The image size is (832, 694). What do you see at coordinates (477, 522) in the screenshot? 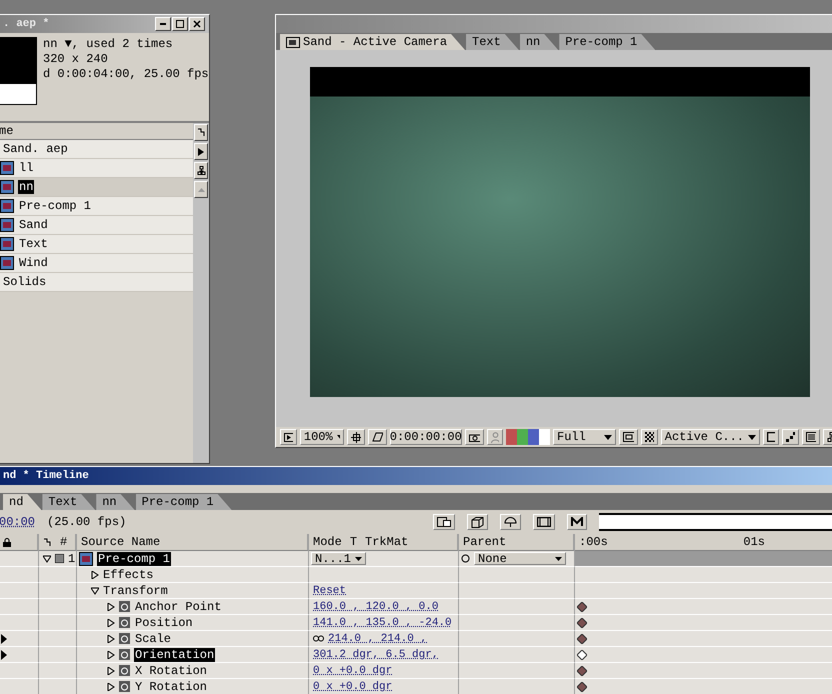
I see `3d-view-button` at bounding box center [477, 522].